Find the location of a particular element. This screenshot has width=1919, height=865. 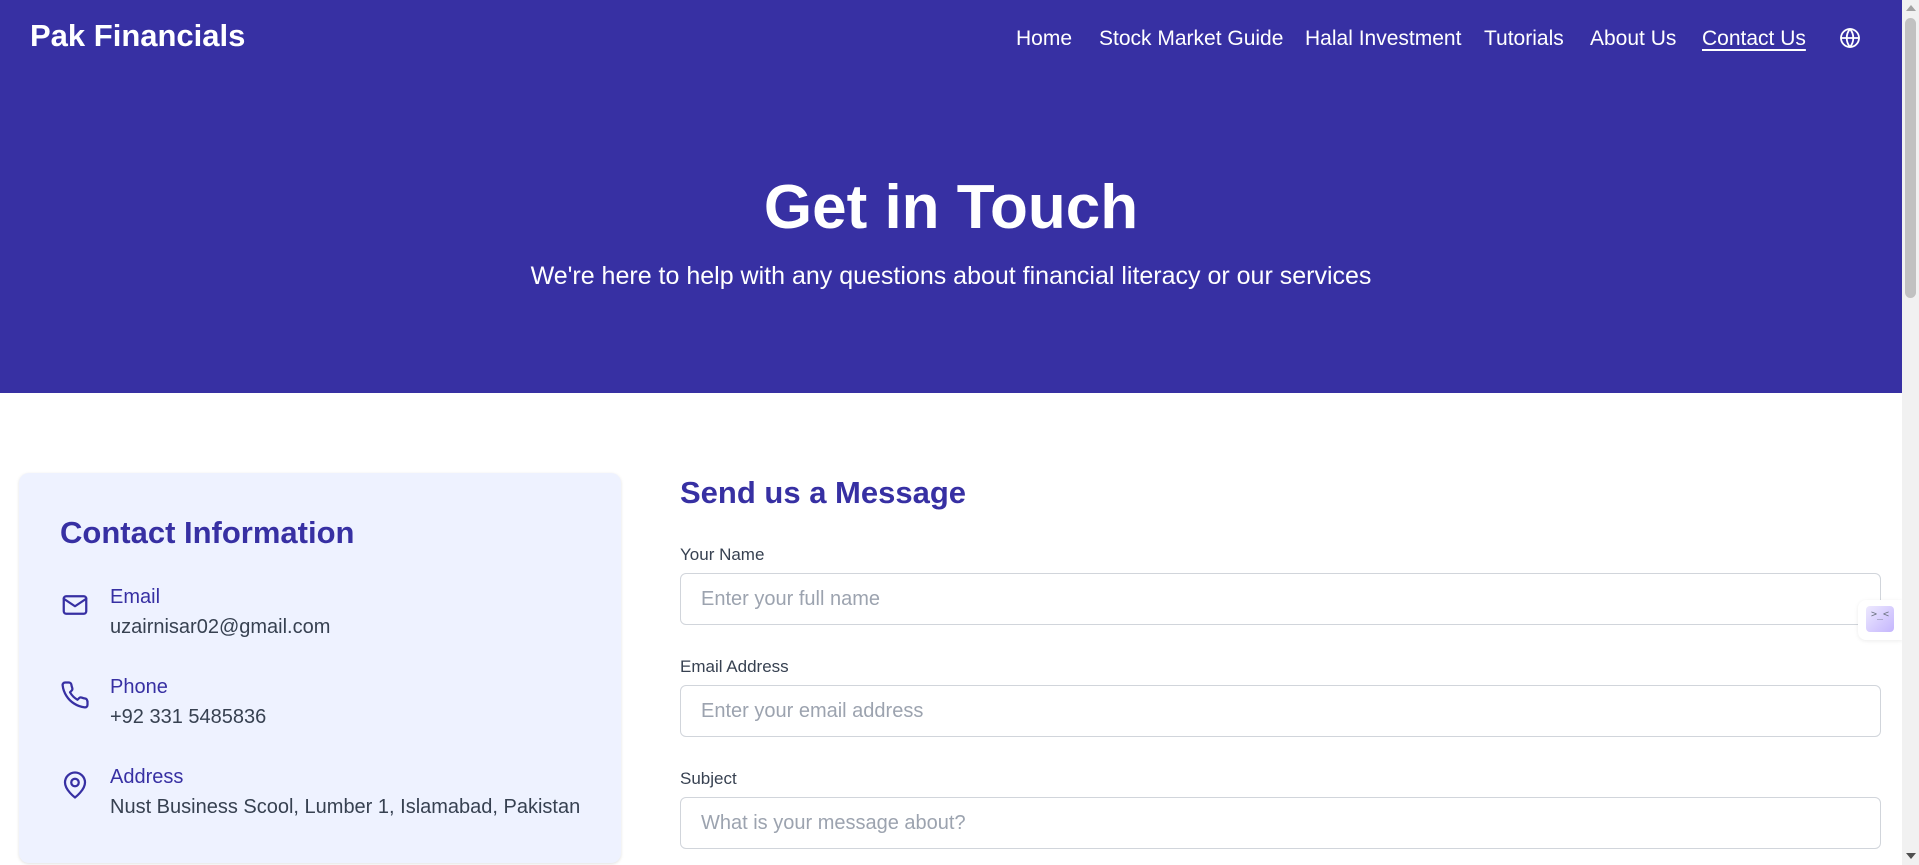

hero-title: Get in Touch is located at coordinates (951, 207).